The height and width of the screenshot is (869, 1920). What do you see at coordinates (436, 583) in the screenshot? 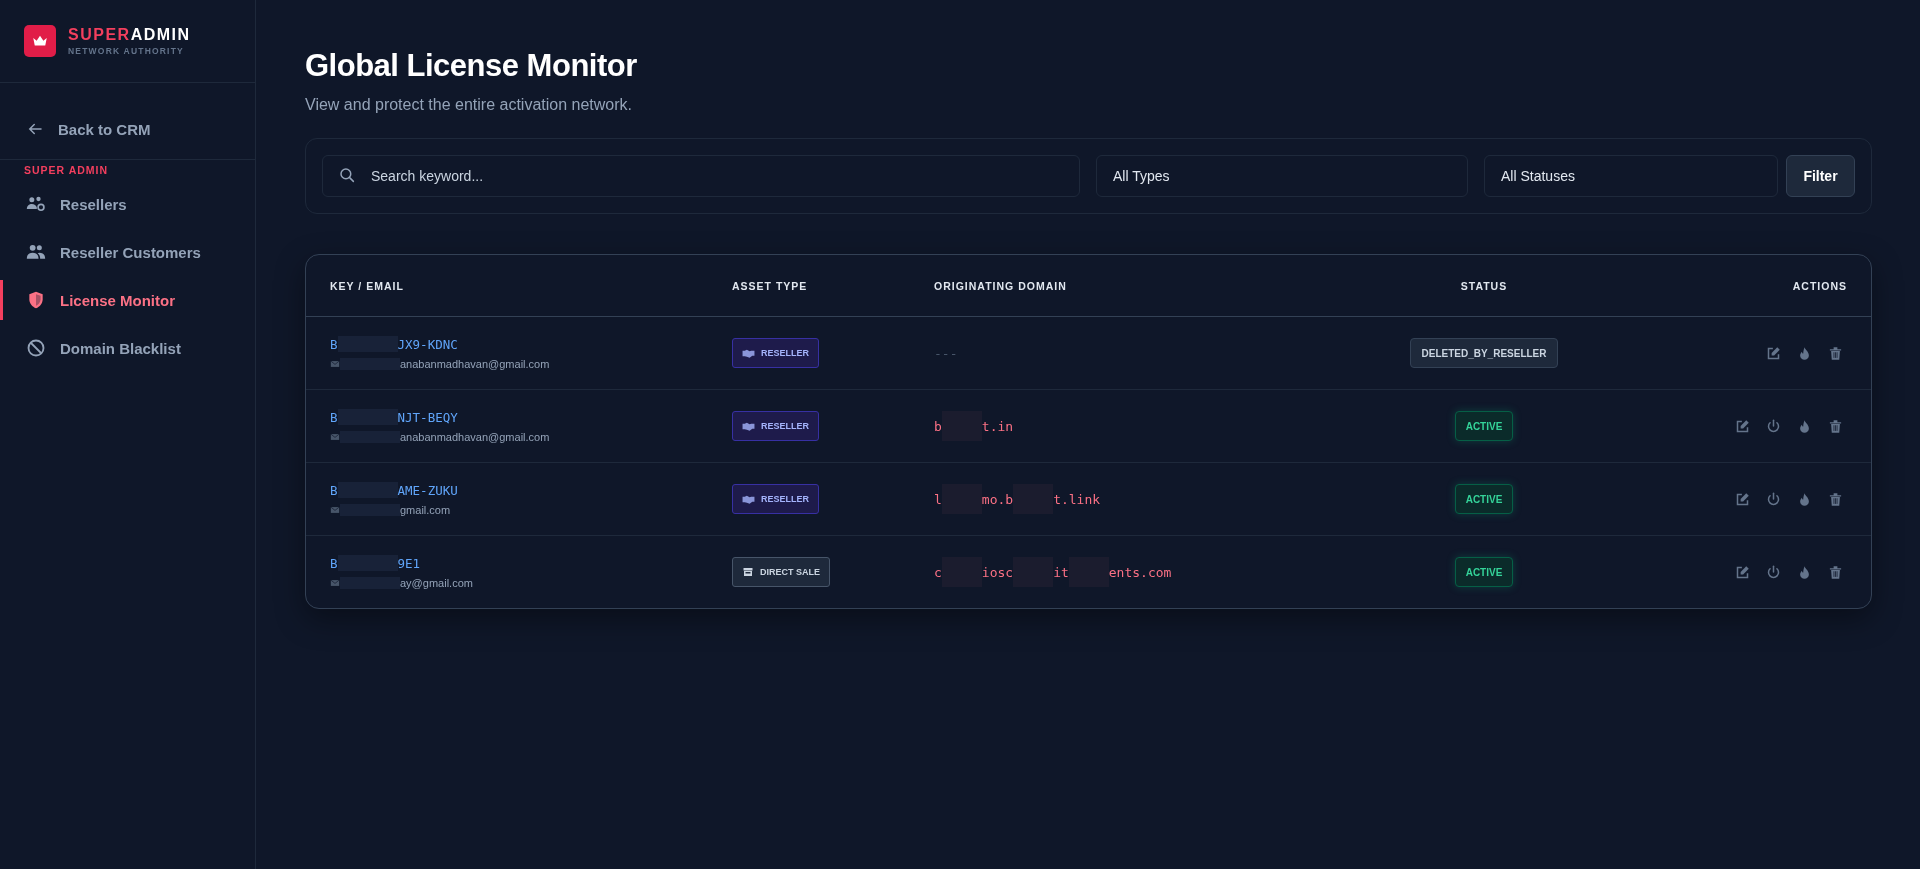
I see `email-text: ay@gmail.com` at bounding box center [436, 583].